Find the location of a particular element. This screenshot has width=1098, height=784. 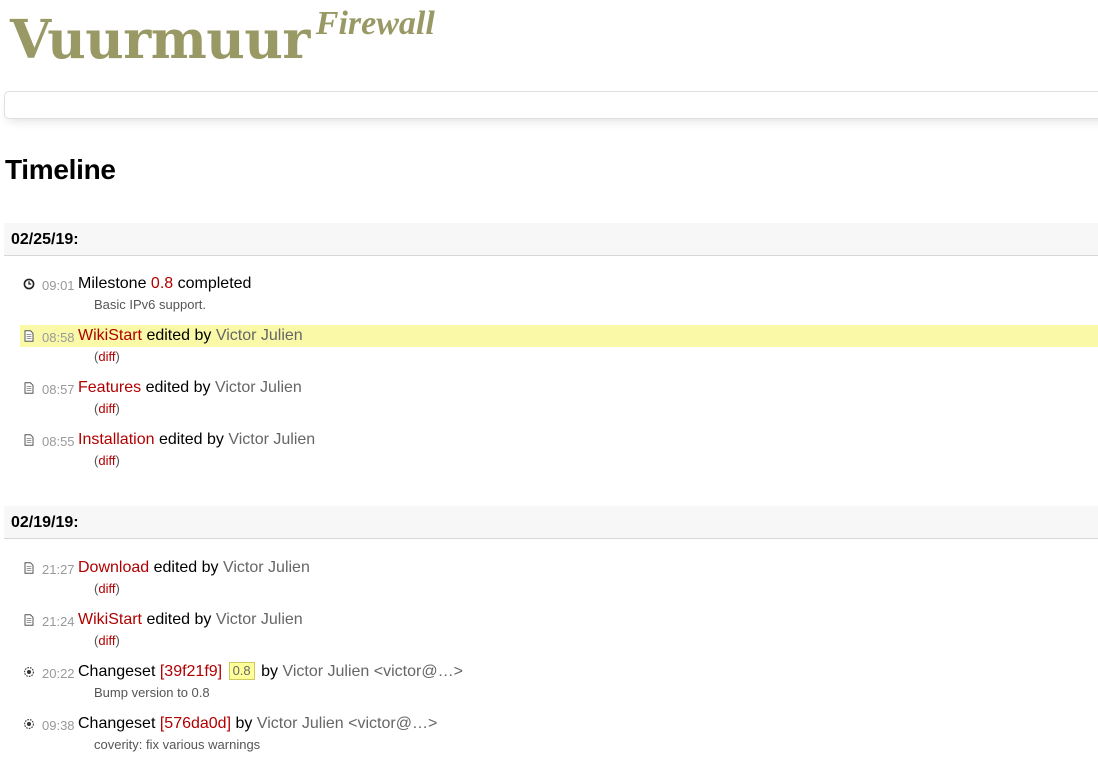

site-logo: Vuurmuur Firewall is located at coordinates (222, 38).